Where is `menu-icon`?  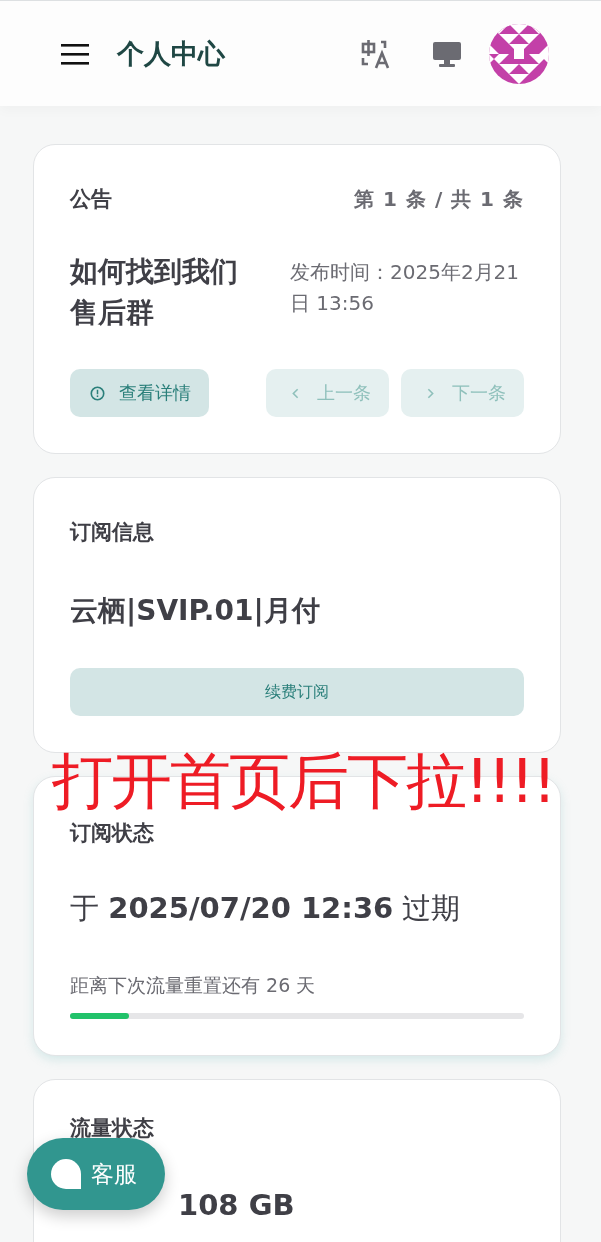 menu-icon is located at coordinates (75, 53).